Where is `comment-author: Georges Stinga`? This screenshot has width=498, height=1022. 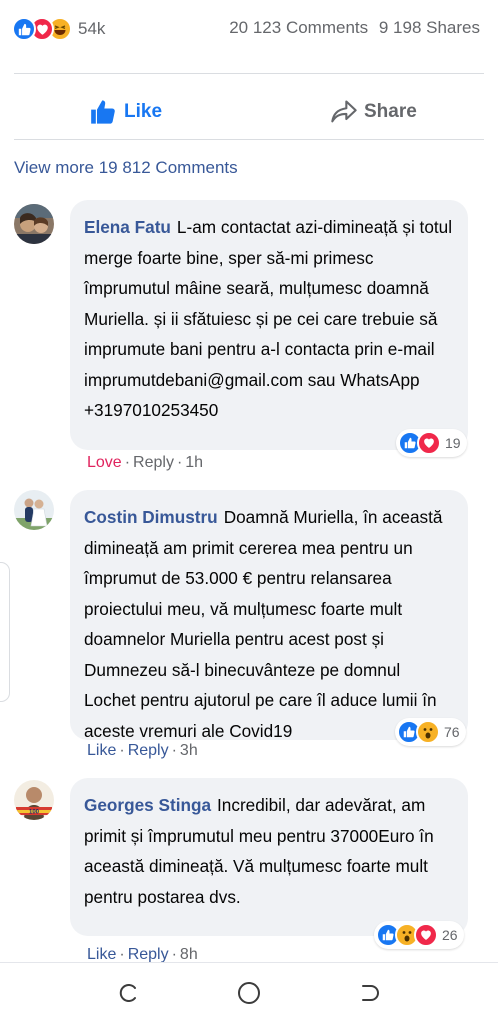
comment-author: Georges Stinga is located at coordinates (147, 805).